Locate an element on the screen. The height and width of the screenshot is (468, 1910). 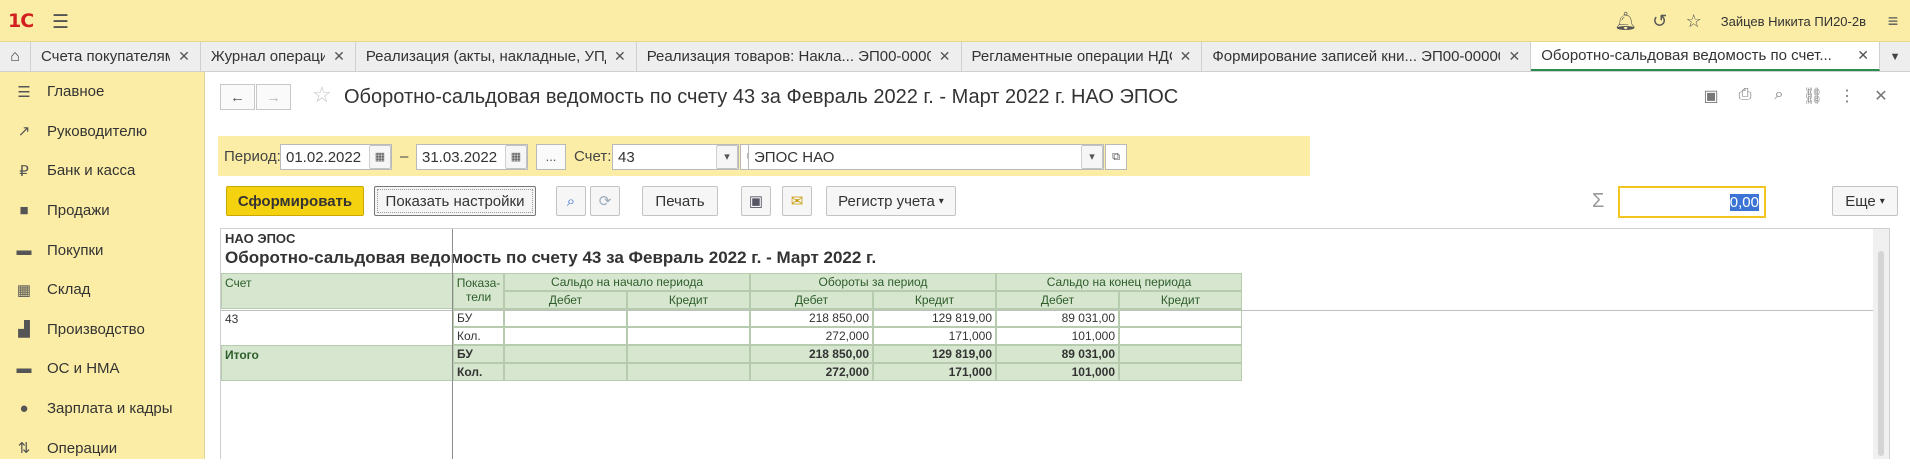
forward-button: → is located at coordinates (273, 97).